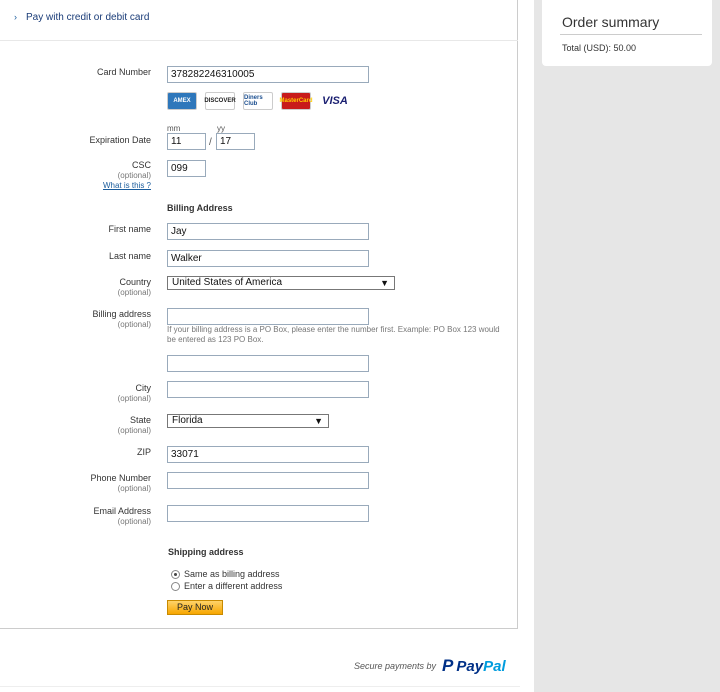  What do you see at coordinates (227, 282) in the screenshot?
I see `country-value: United States of America` at bounding box center [227, 282].